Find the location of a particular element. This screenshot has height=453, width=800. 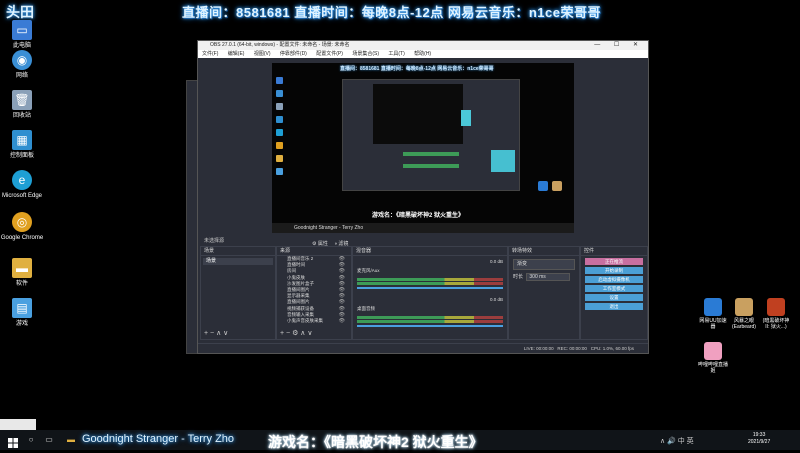

preview-banner: 直播间：8581681 直播时间：每晚8点-12点 网易云音乐：n1ce荣哥哥 is located at coordinates (417, 69).